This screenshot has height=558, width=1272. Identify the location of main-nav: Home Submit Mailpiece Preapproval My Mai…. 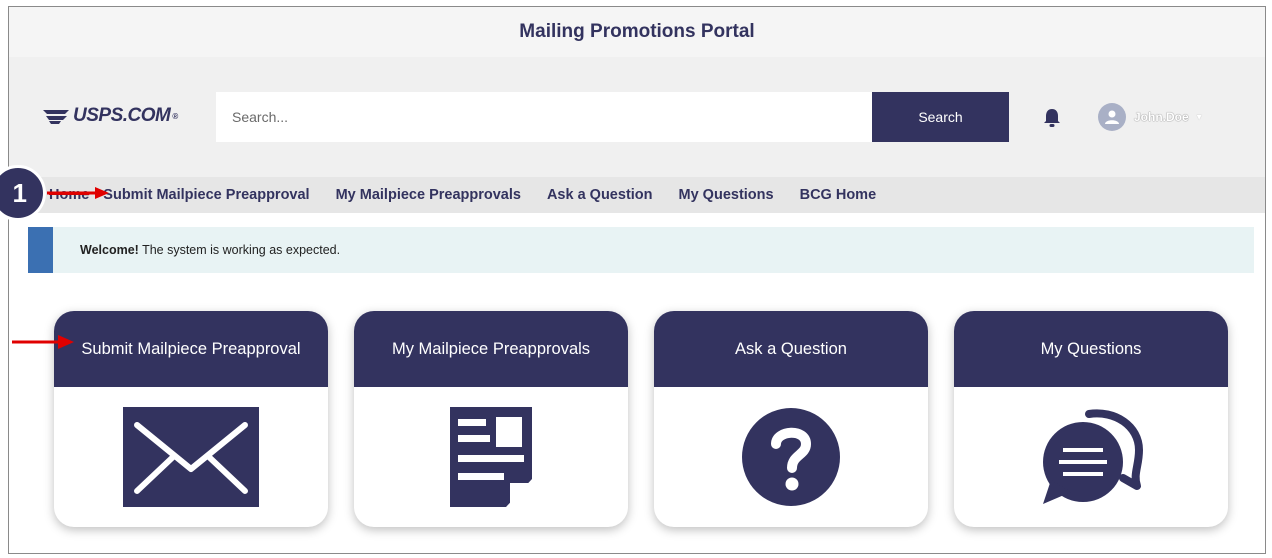
(637, 195).